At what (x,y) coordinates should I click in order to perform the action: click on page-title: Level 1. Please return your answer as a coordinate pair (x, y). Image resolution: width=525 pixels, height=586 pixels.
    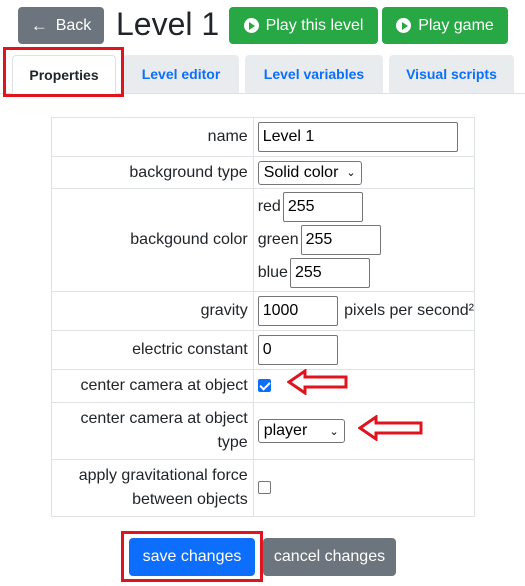
    Looking at the image, I should click on (168, 24).